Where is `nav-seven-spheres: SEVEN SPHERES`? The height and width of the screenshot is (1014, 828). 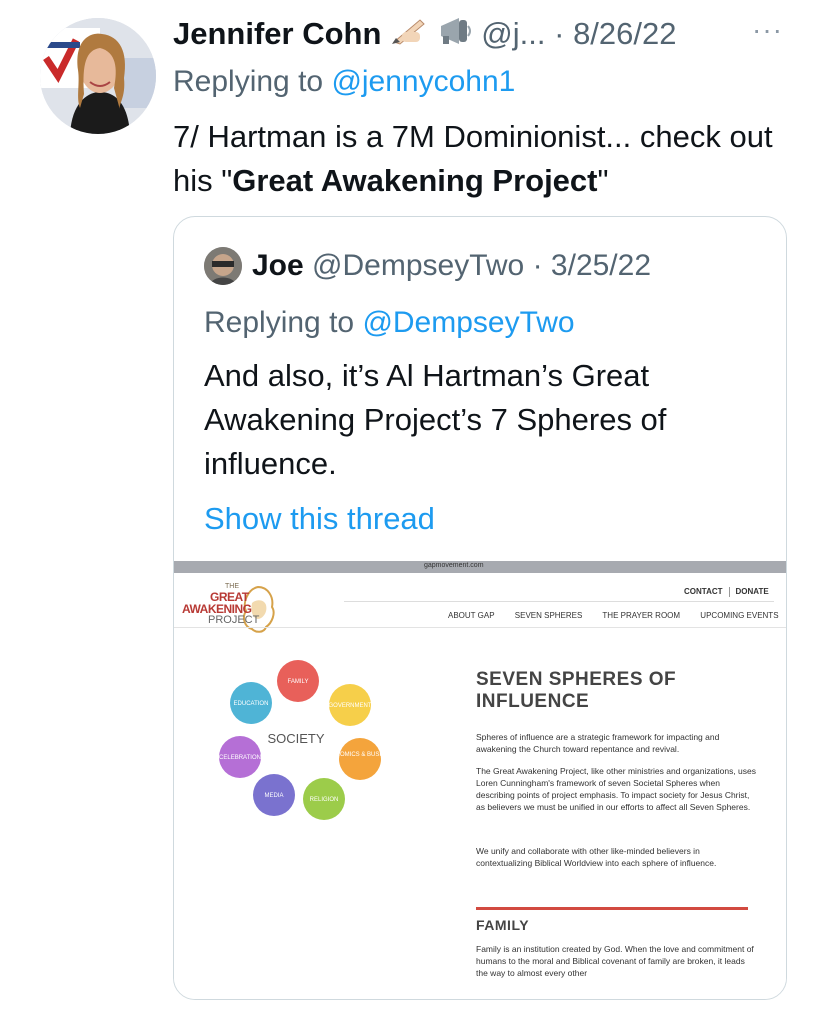 nav-seven-spheres: SEVEN SPHERES is located at coordinates (548, 615).